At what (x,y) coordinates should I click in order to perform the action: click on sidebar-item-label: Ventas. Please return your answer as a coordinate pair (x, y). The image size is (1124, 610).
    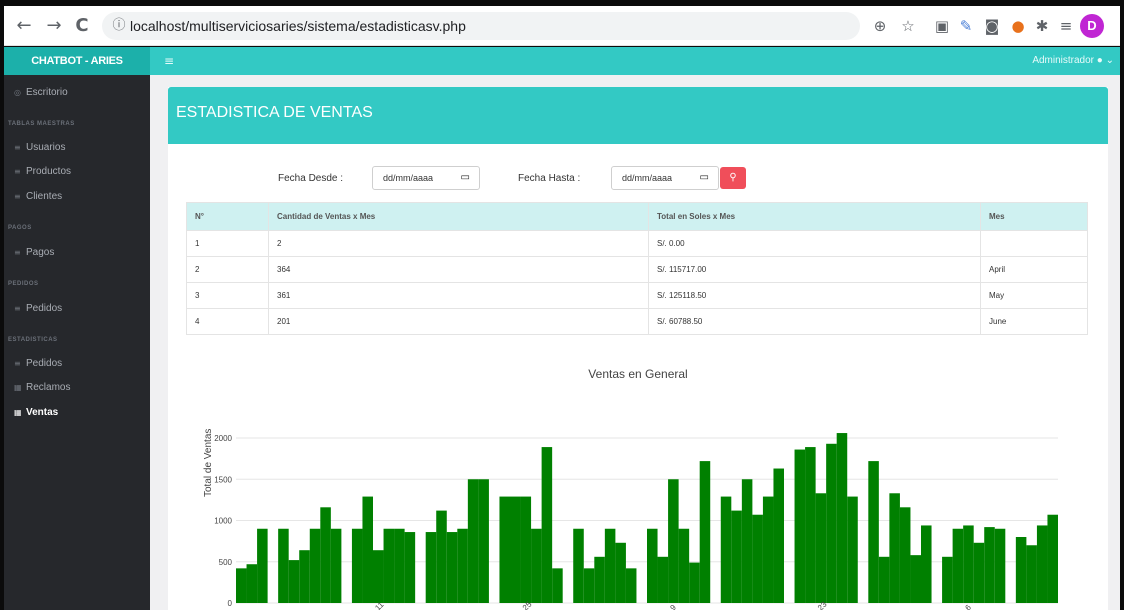
    Looking at the image, I should click on (42, 412).